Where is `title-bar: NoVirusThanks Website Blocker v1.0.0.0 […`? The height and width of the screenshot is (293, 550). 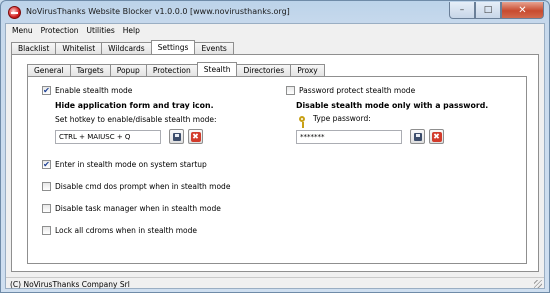
title-bar: NoVirusThanks Website Blocker v1.0.0.0 [… is located at coordinates (275, 12).